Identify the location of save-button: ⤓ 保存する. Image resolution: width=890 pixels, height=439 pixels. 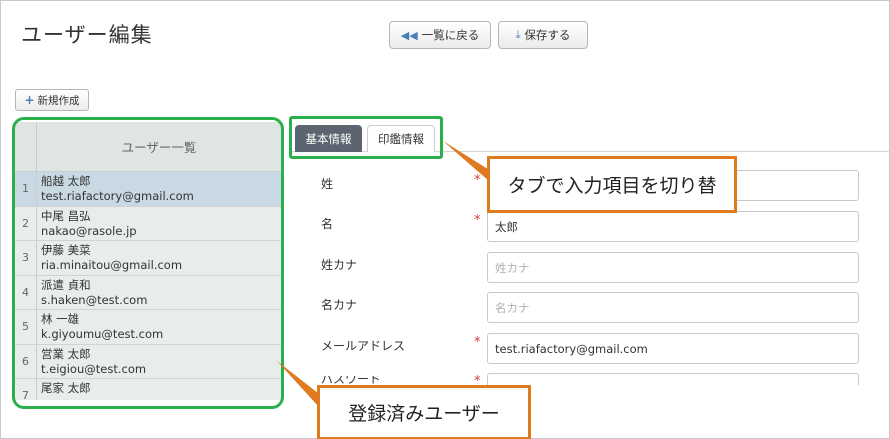
(543, 35).